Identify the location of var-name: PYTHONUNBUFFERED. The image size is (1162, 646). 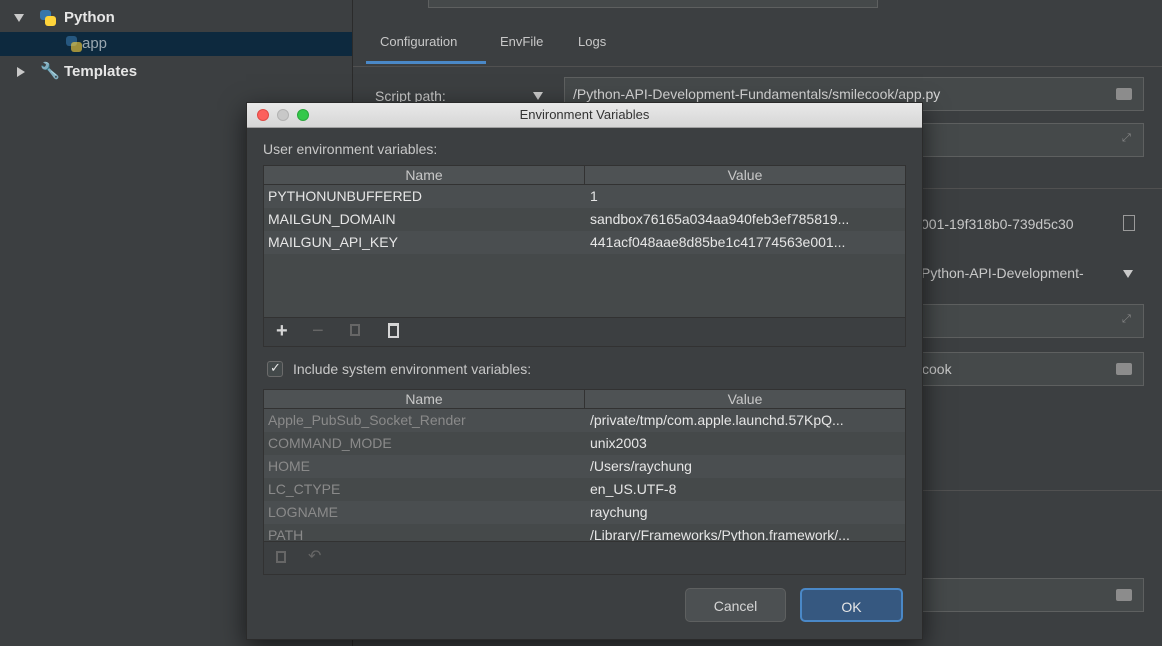
(345, 196).